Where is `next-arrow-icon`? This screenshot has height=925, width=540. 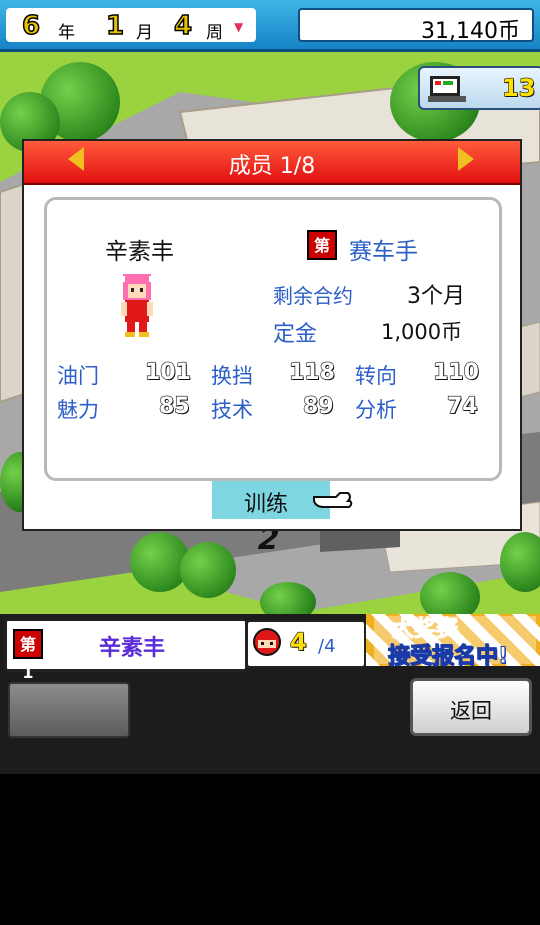 next-arrow-icon is located at coordinates (466, 159).